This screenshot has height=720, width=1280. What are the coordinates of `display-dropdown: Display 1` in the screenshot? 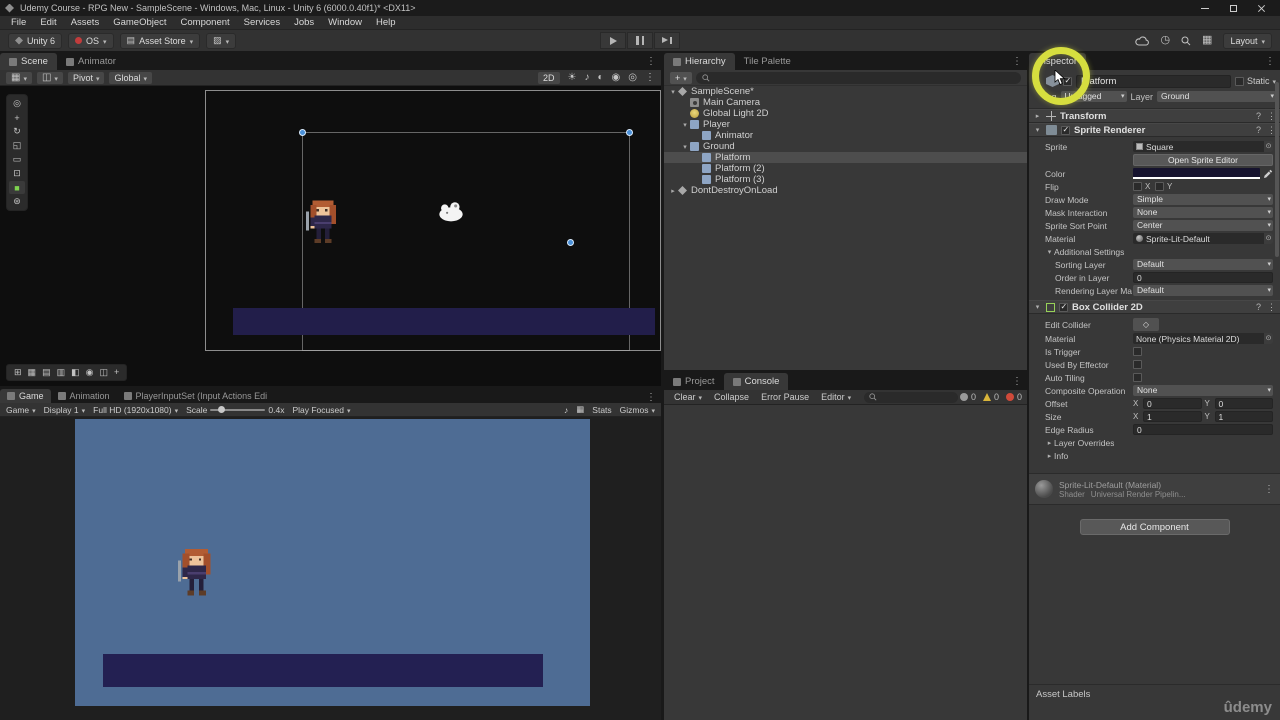 It's located at (64, 410).